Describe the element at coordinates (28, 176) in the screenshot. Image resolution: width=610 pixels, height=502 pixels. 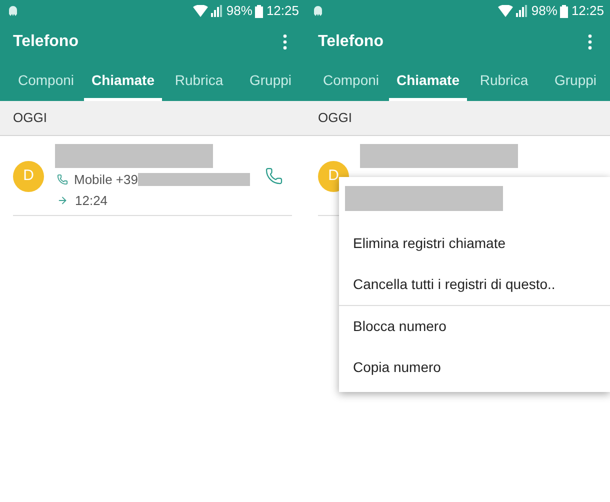
I see `contact-avatar: D` at that location.